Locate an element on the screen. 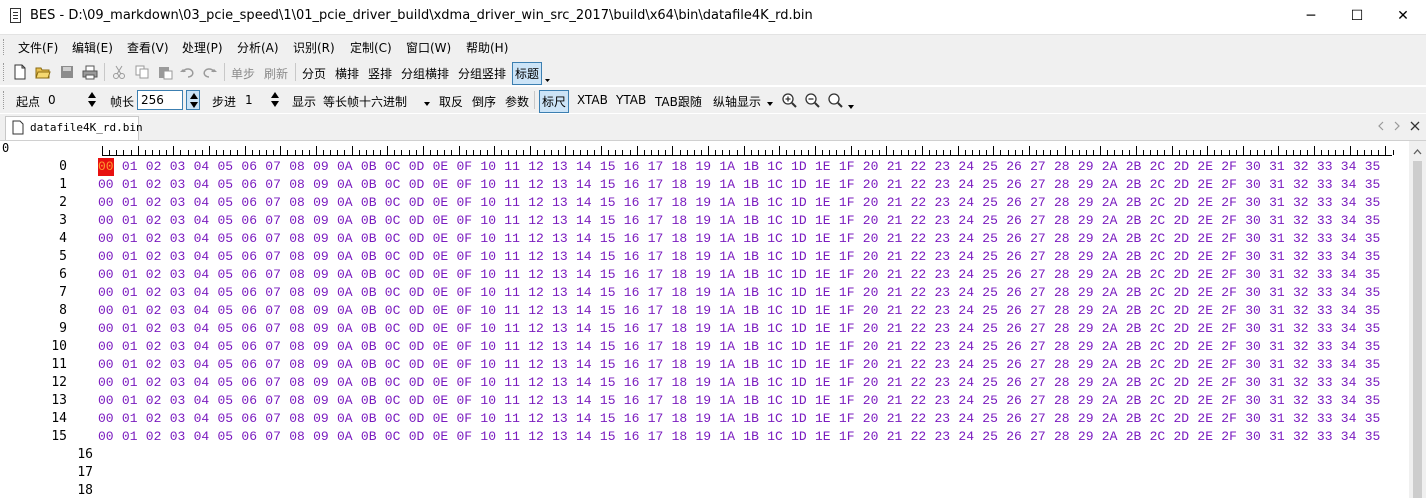 This screenshot has height=500, width=1426. byte-cell: 1C is located at coordinates (775, 275).